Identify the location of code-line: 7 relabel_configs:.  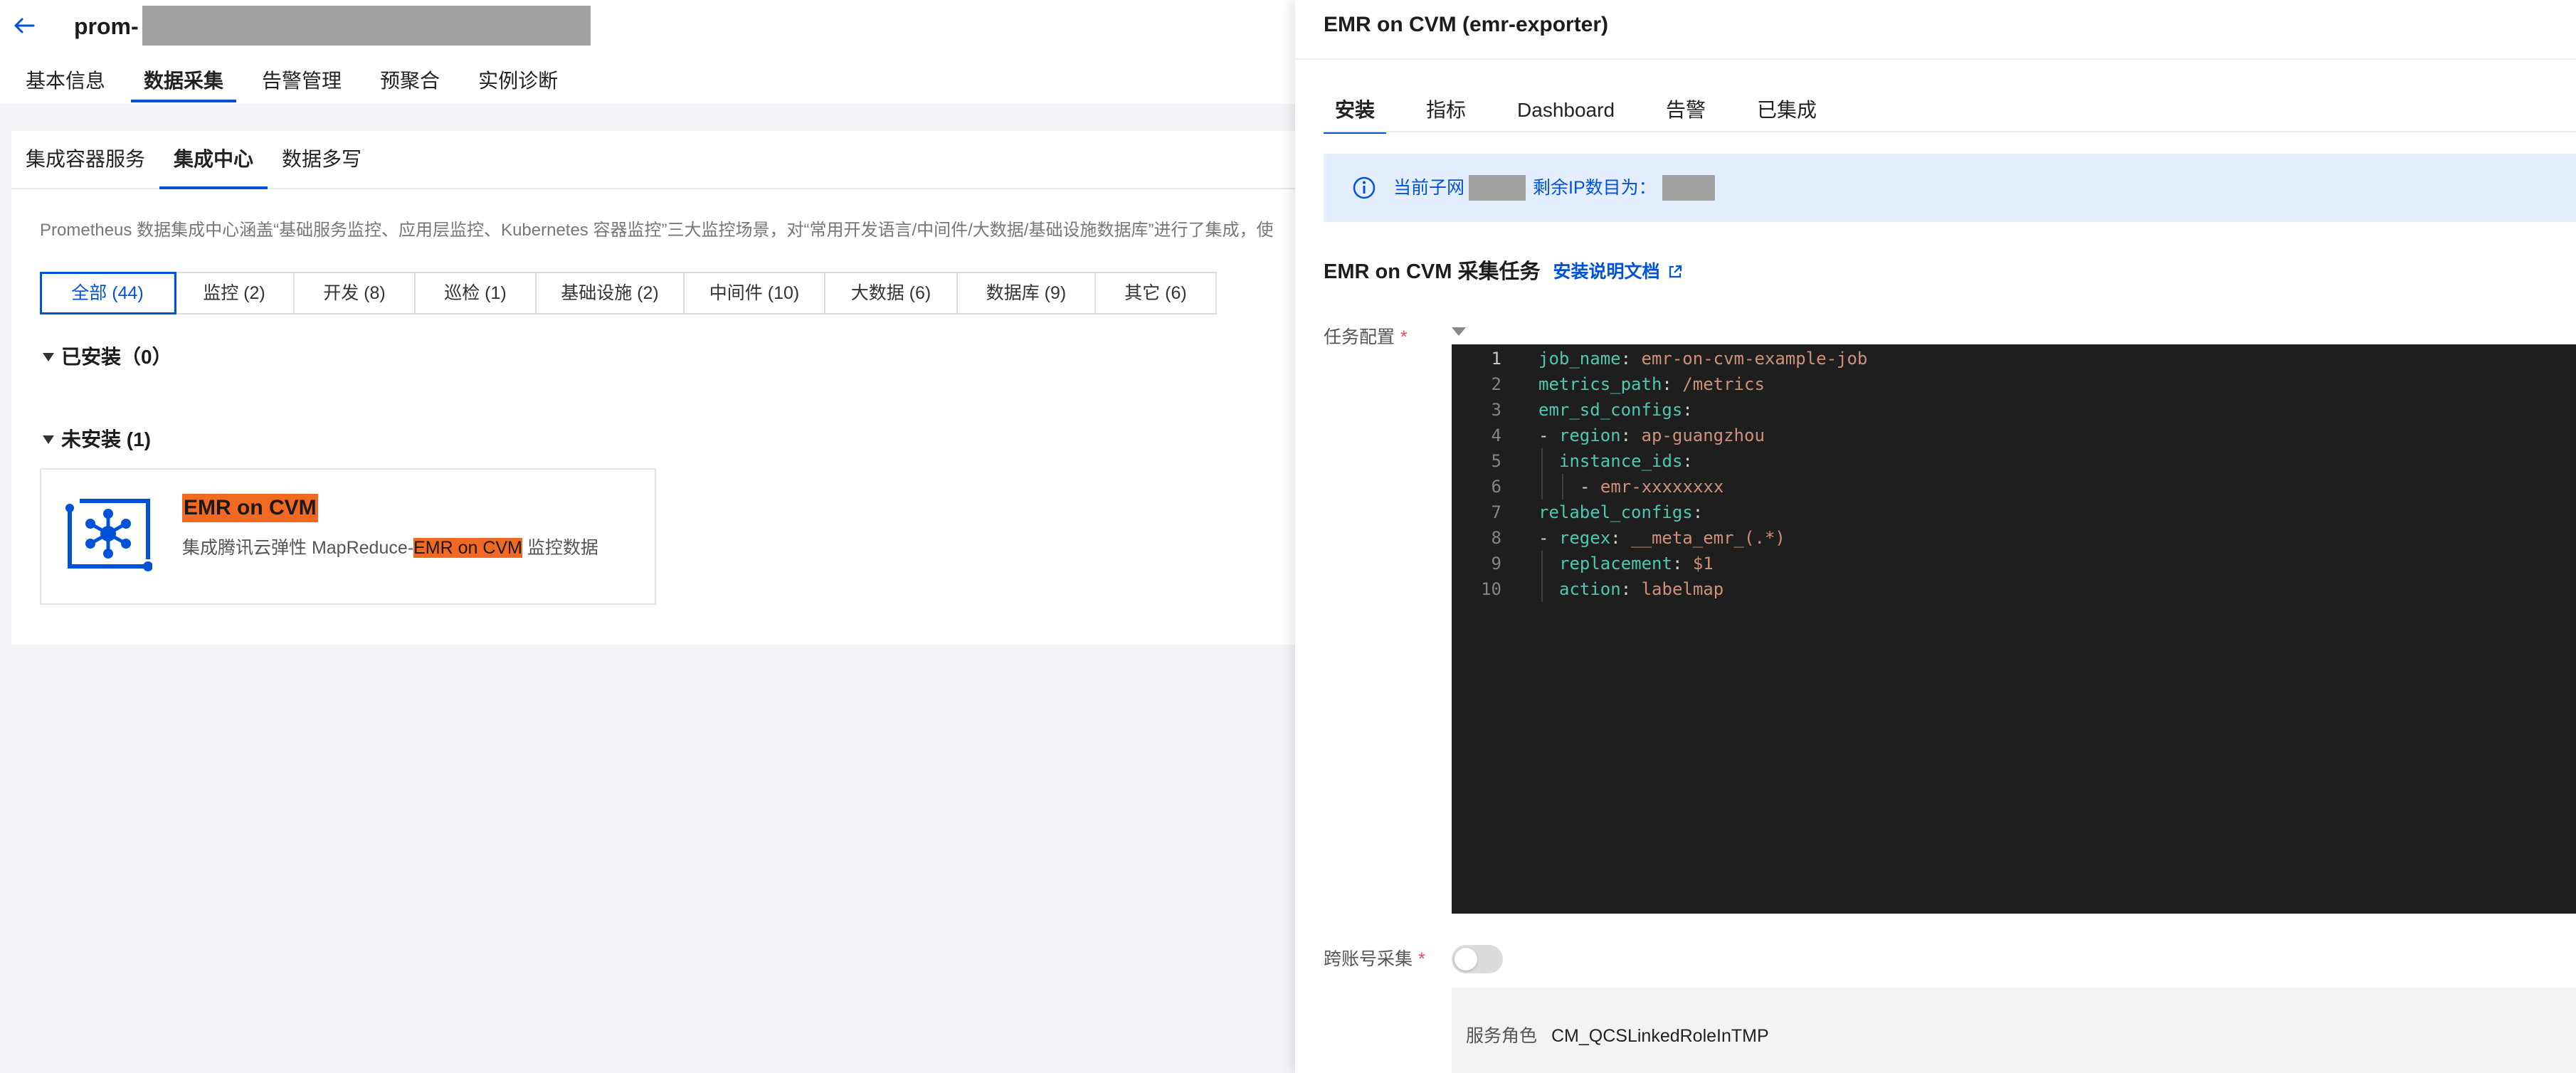
(2014, 512).